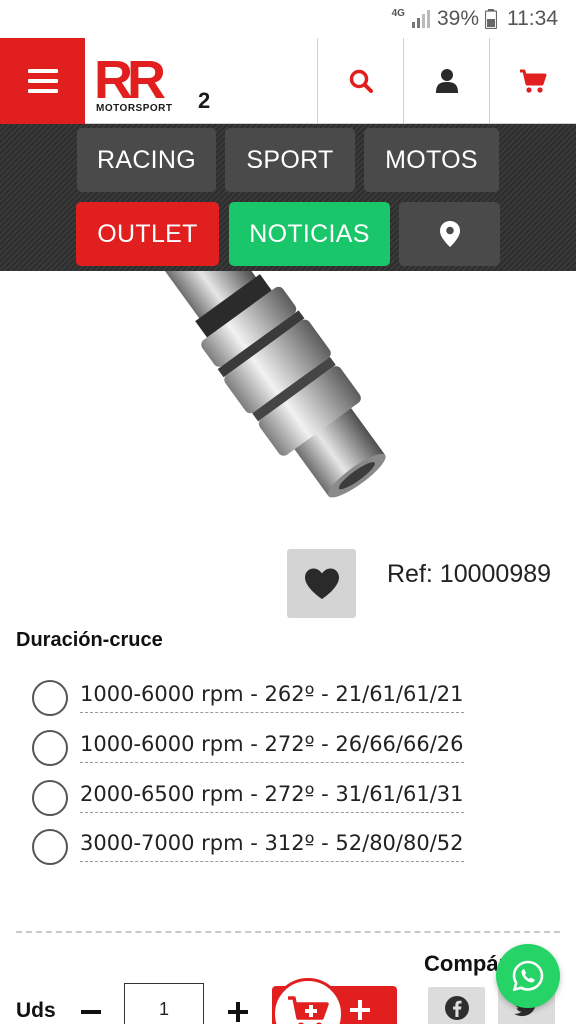 The width and height of the screenshot is (576, 1024). I want to click on nav-noticias-button: NOTICIAS, so click(309, 234).